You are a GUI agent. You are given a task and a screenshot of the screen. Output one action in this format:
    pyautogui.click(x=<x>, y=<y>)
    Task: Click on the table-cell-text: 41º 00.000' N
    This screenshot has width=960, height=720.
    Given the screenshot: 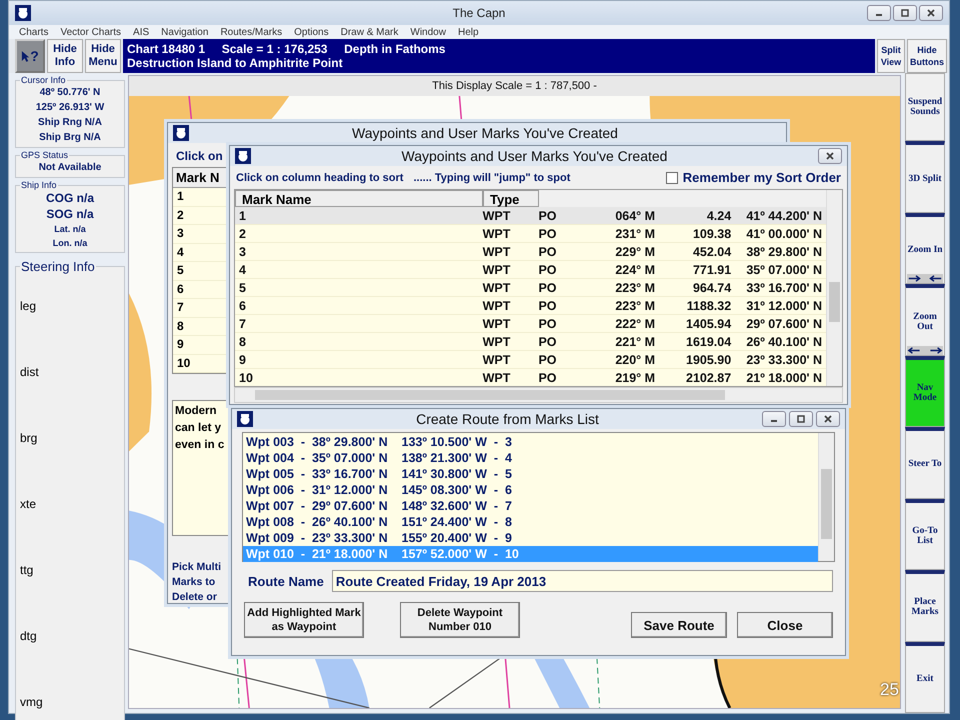 What is the action you would take?
    pyautogui.click(x=784, y=233)
    